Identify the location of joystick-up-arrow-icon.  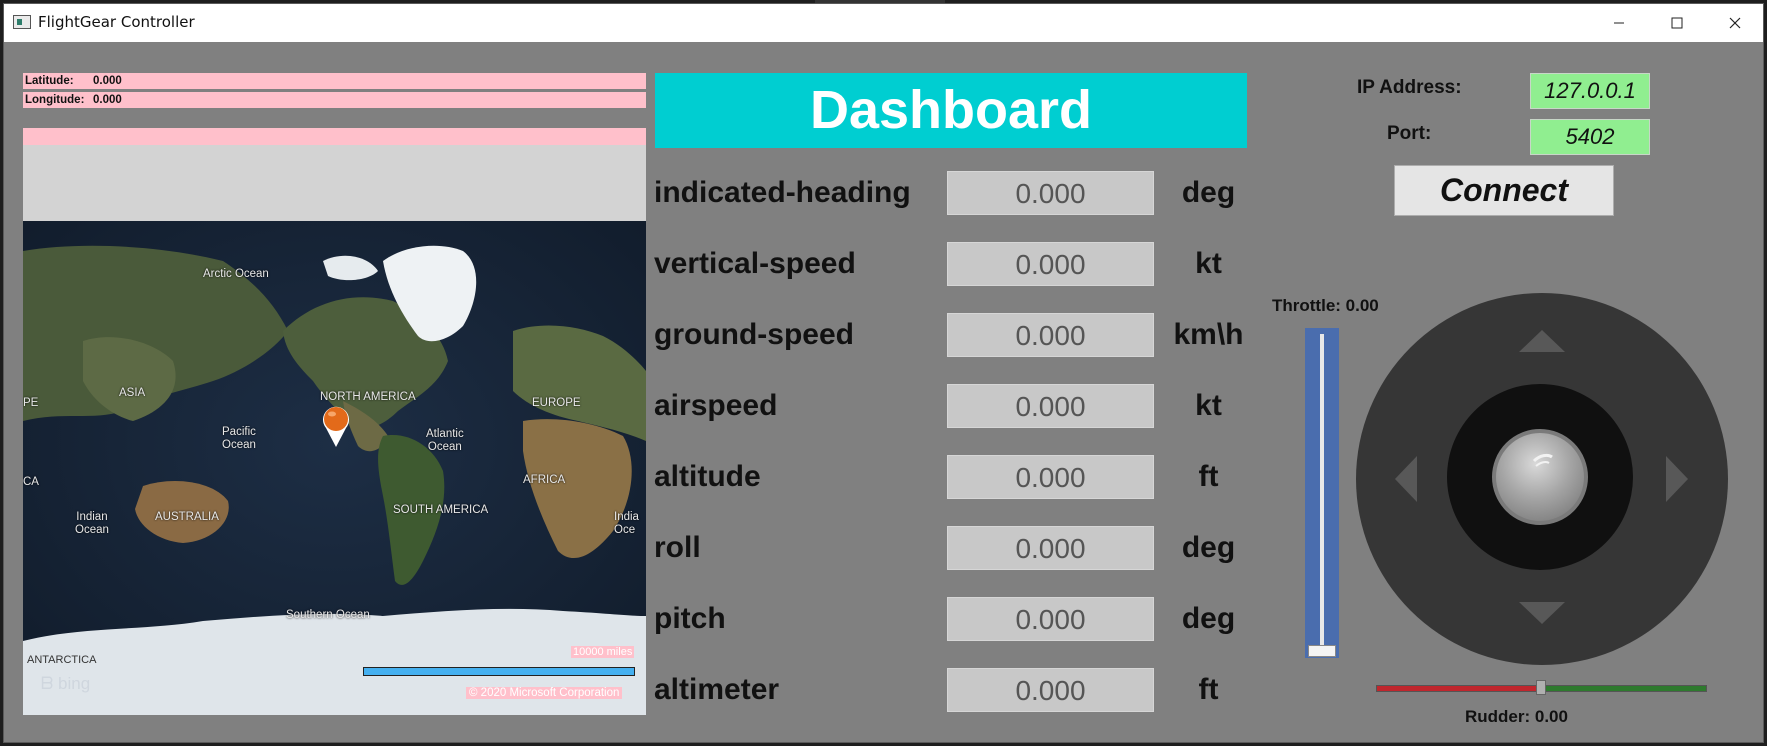
(1542, 341).